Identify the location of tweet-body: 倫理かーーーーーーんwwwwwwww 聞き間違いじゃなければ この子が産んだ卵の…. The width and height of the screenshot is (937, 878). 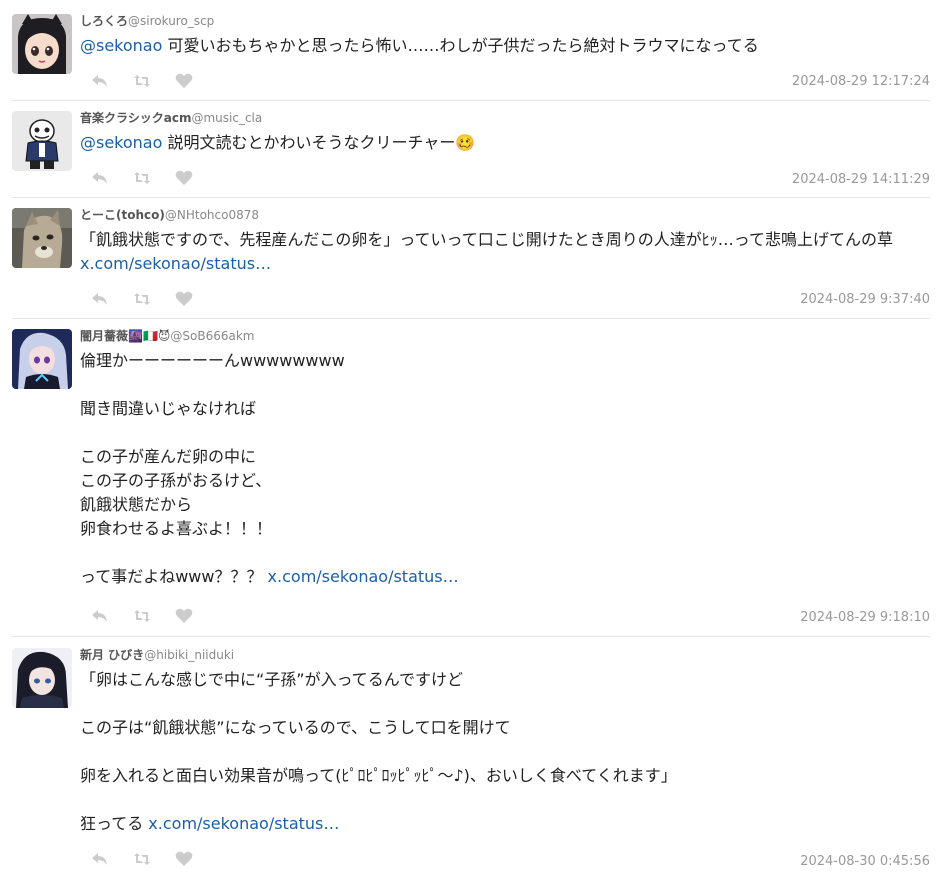
(212, 468).